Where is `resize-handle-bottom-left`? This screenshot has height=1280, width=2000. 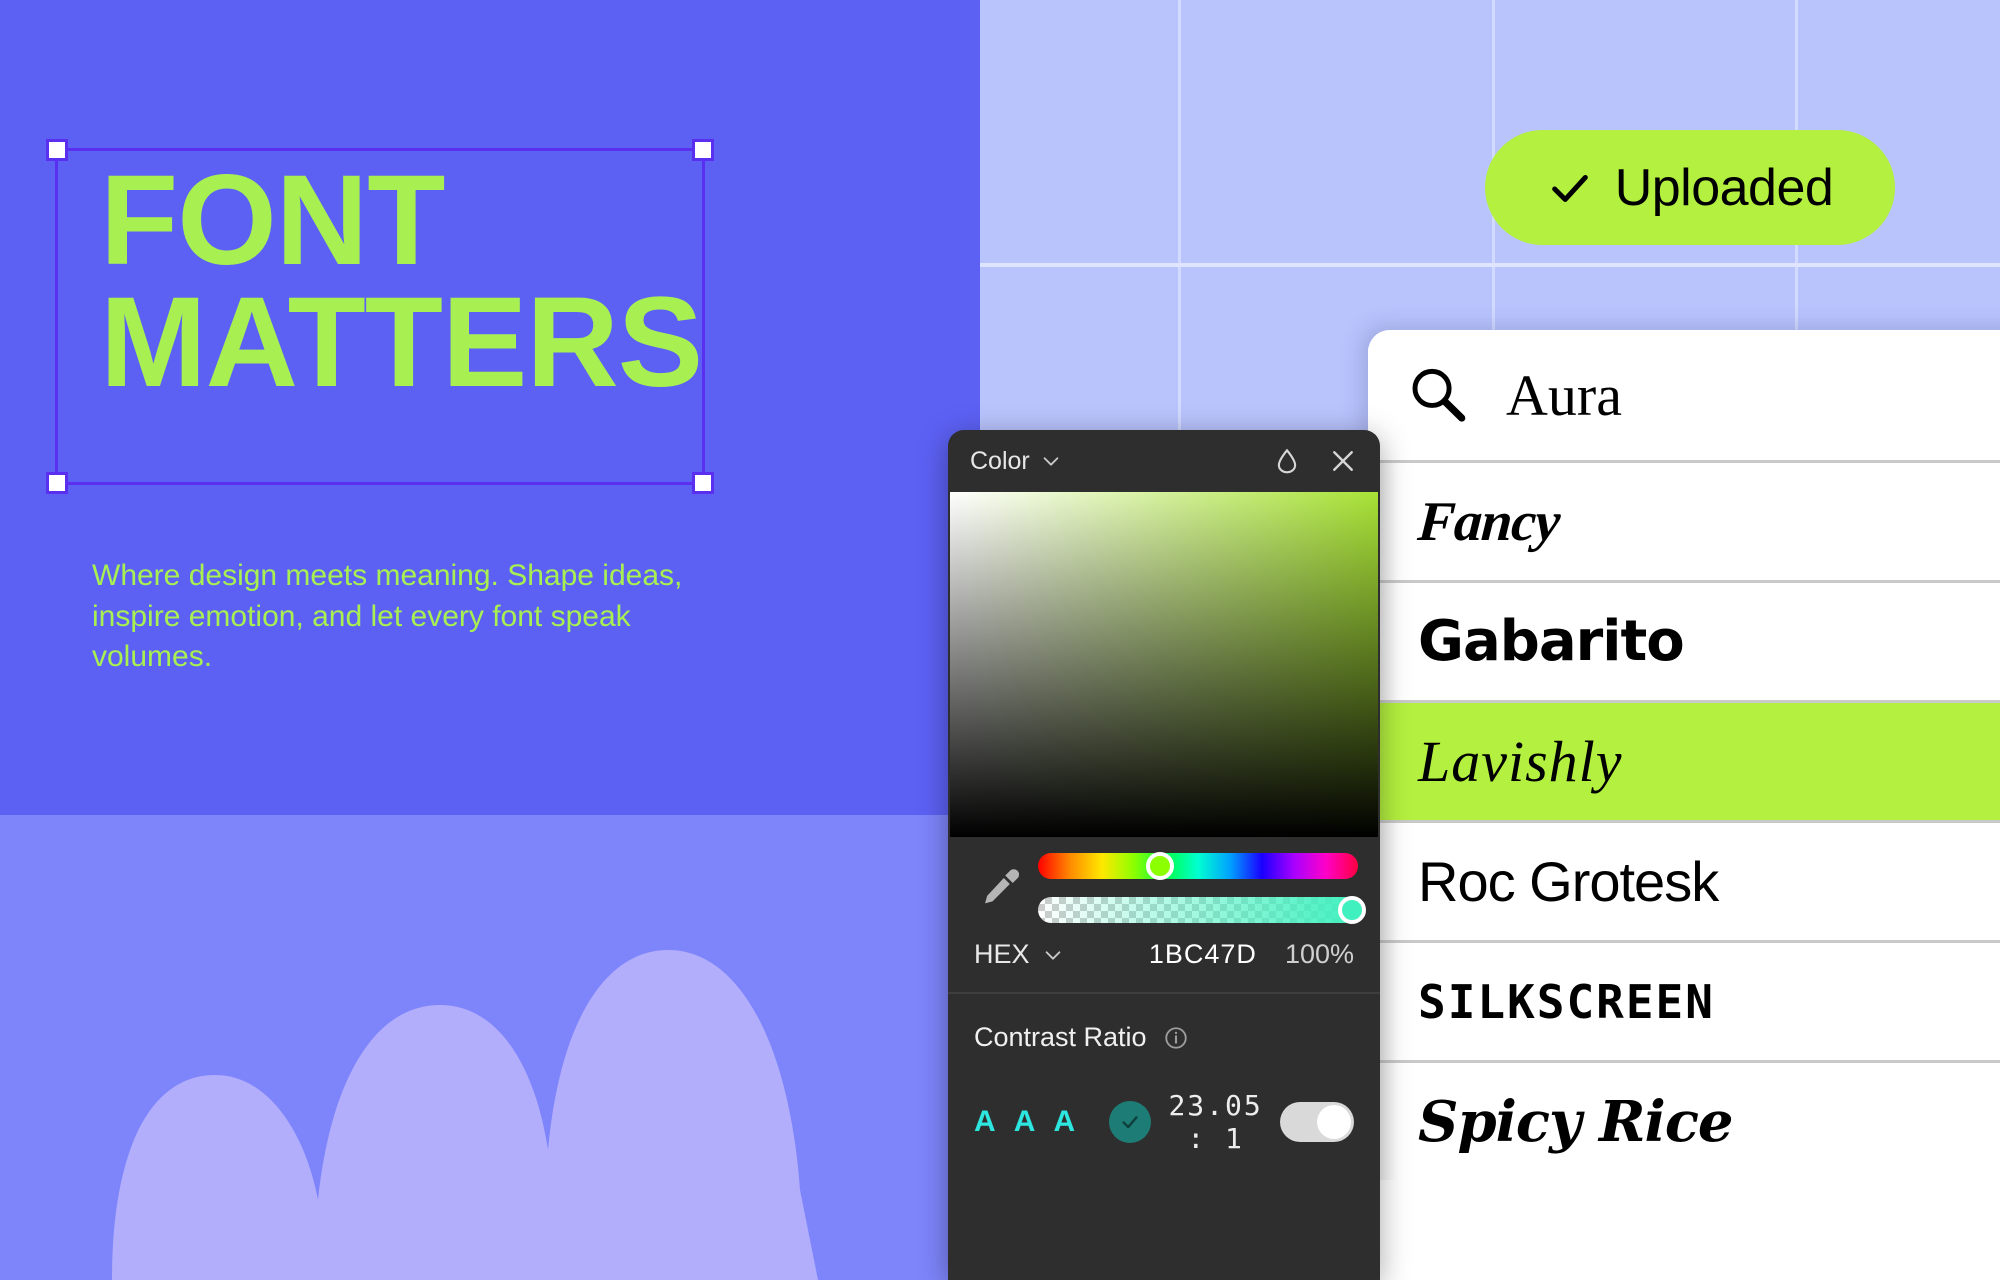 resize-handle-bottom-left is located at coordinates (57, 483).